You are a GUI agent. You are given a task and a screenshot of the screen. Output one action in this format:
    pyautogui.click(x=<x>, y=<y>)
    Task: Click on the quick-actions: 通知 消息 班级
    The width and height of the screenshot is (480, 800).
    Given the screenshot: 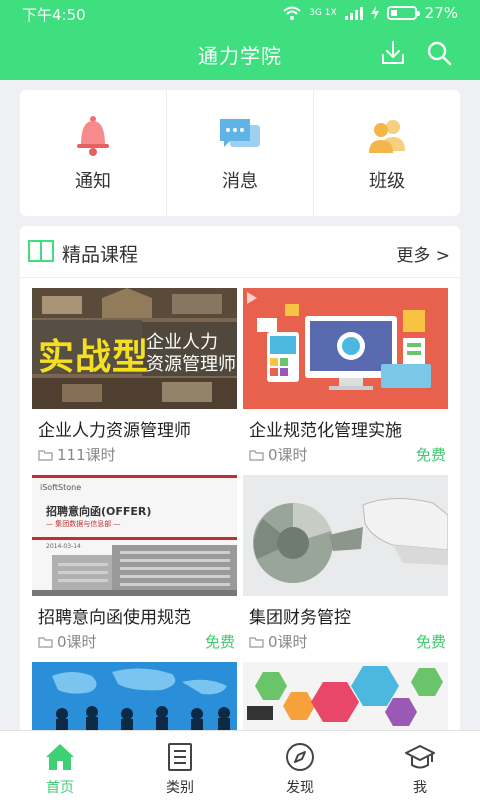 What is the action you would take?
    pyautogui.click(x=240, y=153)
    